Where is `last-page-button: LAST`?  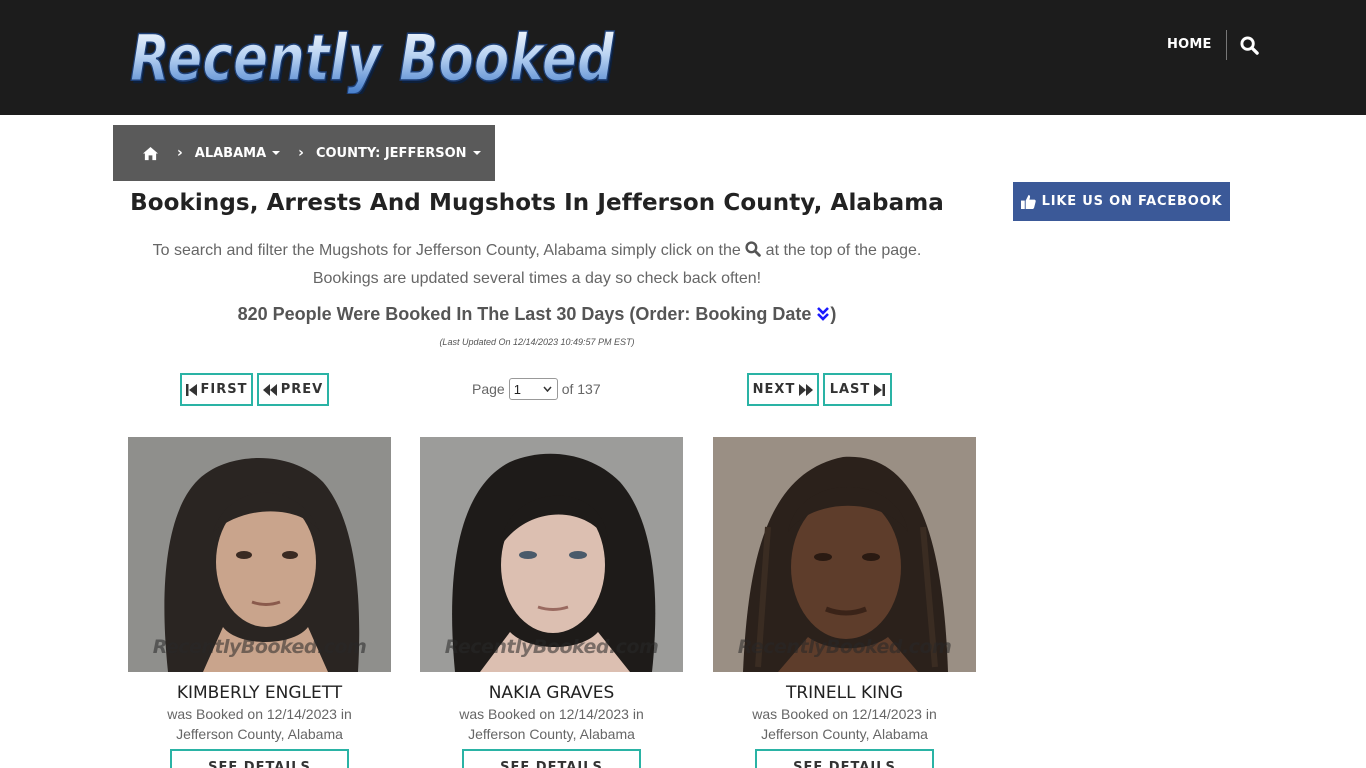 last-page-button: LAST is located at coordinates (857, 389).